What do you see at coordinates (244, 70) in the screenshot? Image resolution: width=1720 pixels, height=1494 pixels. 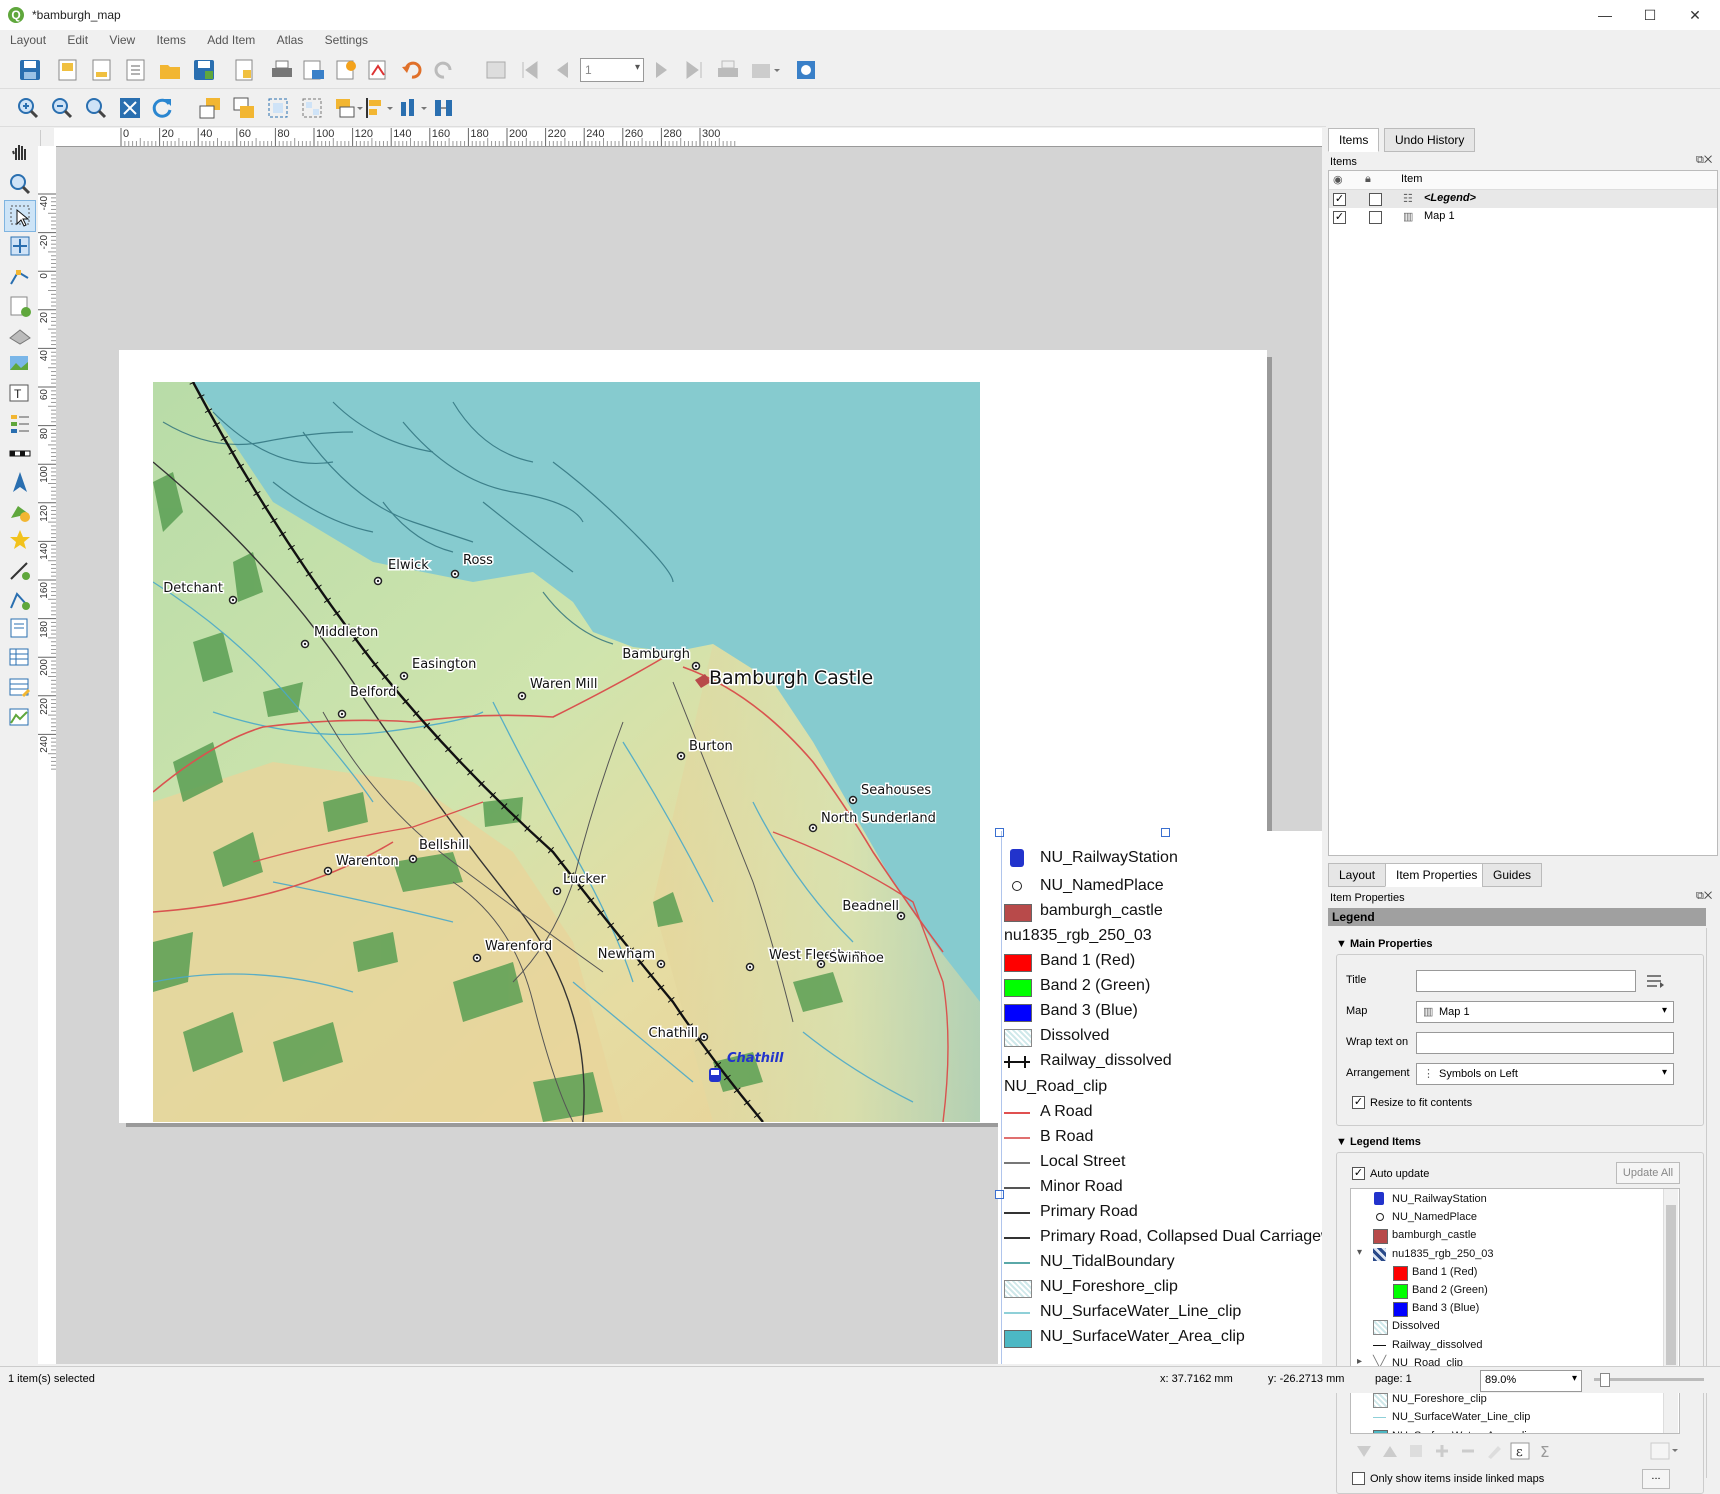 I see `page-setup-icon` at bounding box center [244, 70].